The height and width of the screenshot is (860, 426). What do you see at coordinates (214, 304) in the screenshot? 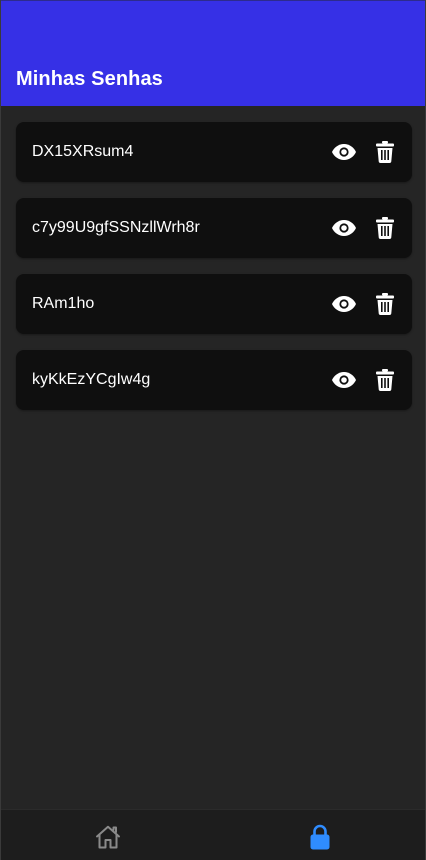
I see `password-card: RAm1ho` at bounding box center [214, 304].